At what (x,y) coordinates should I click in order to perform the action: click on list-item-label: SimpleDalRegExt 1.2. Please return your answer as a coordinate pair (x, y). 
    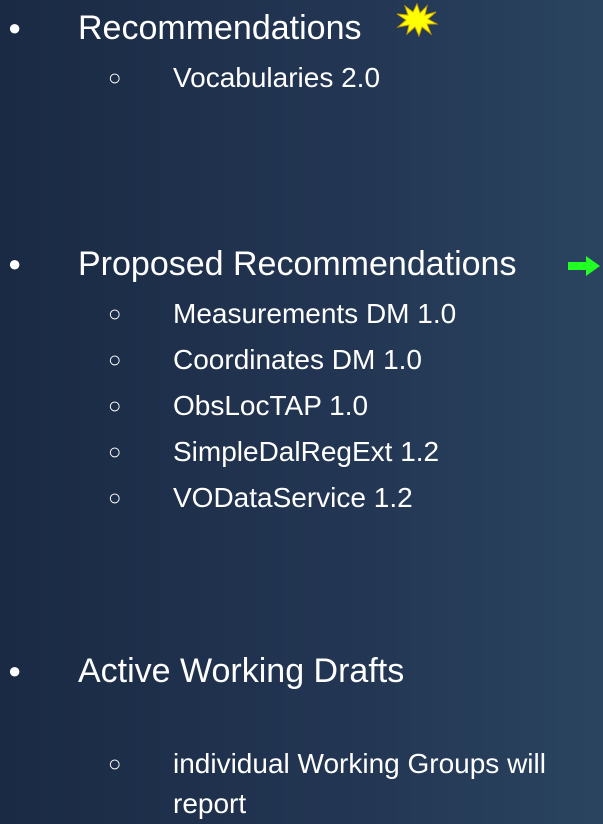
    Looking at the image, I should click on (306, 451).